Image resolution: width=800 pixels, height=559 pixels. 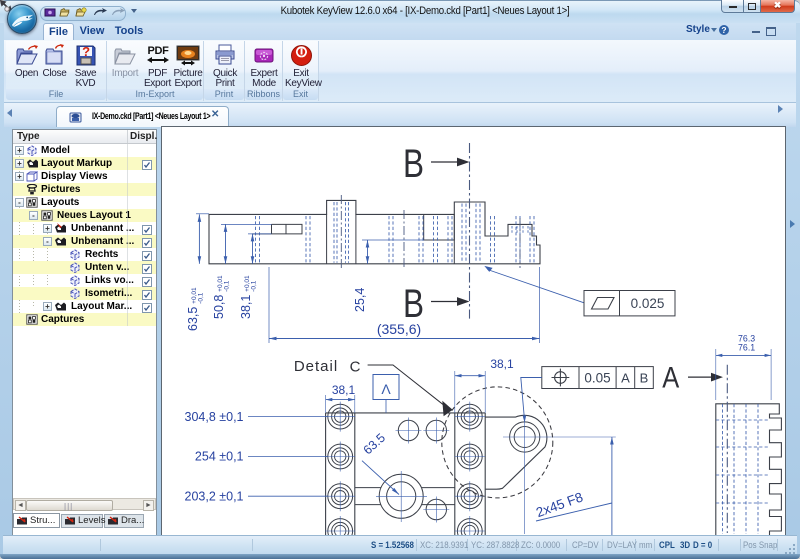 What do you see at coordinates (316, 366) in the screenshot?
I see `svg-text: Detail` at bounding box center [316, 366].